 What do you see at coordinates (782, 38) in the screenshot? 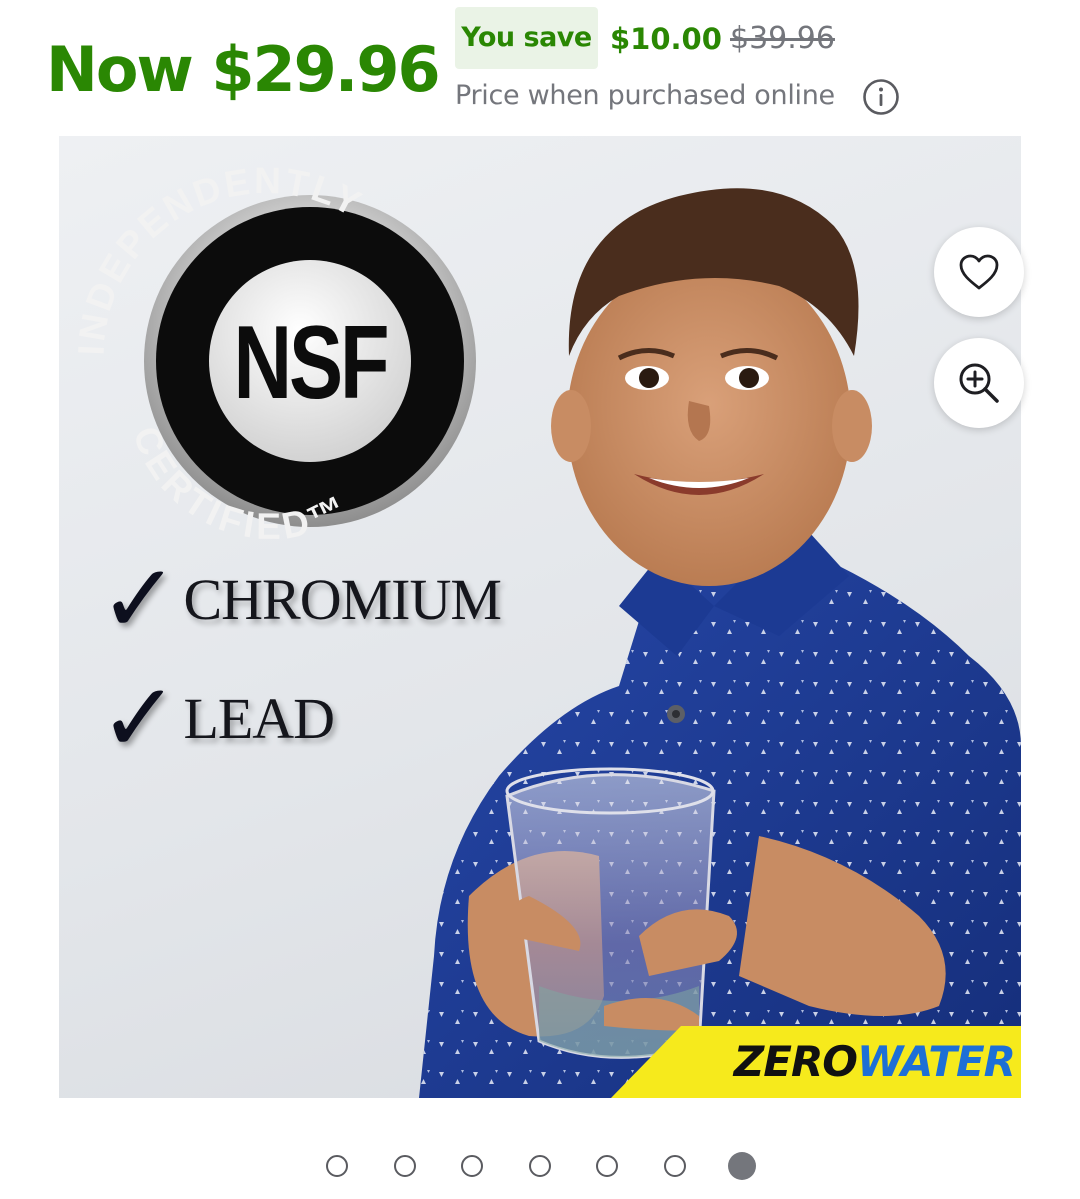
I see `was-price: $39.96` at bounding box center [782, 38].